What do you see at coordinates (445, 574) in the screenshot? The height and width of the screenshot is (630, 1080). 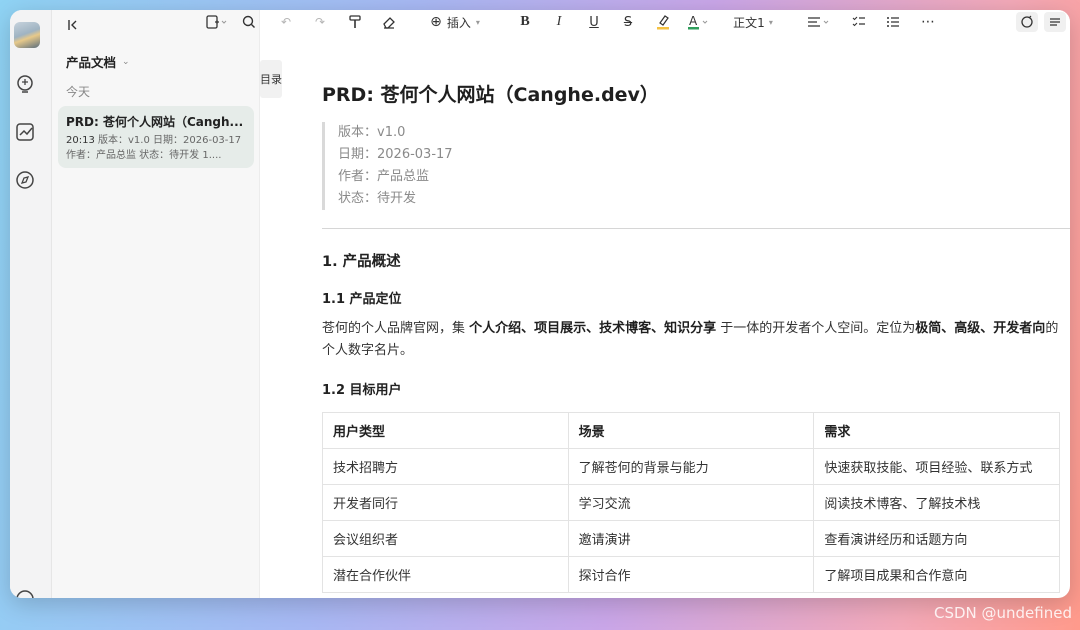 I see `table-cell: 潜在合作伙伴` at bounding box center [445, 574].